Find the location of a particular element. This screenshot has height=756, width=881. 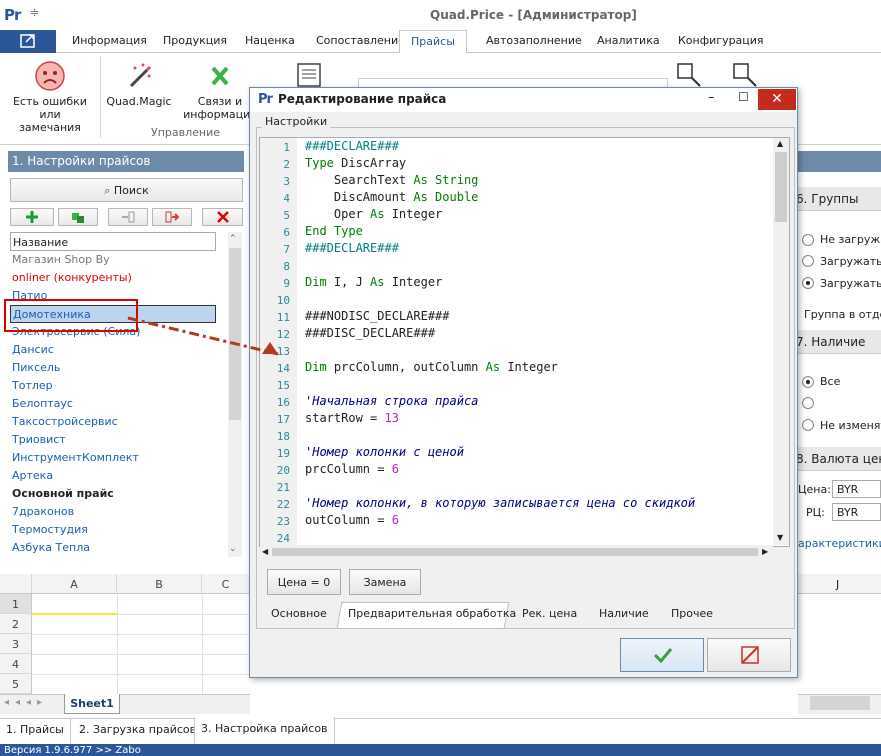

scroll-right-icon: ▶ is located at coordinates (765, 551).